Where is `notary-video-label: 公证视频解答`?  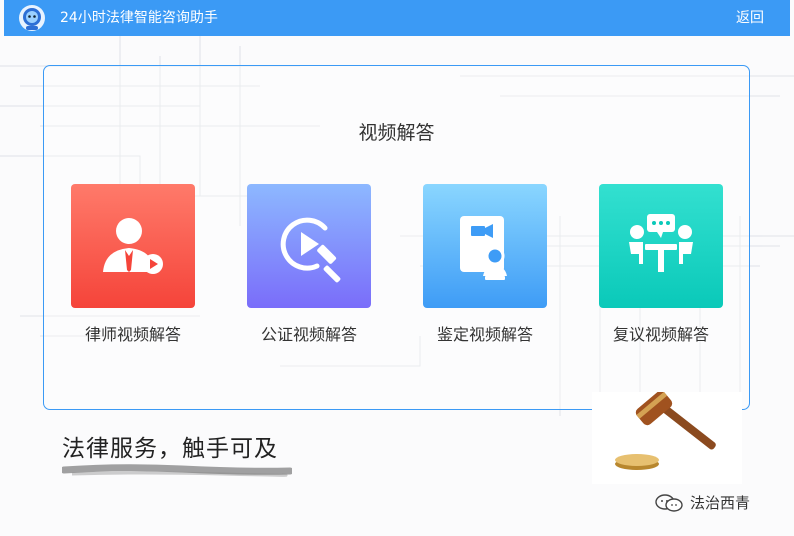 notary-video-label: 公证视频解答 is located at coordinates (309, 335).